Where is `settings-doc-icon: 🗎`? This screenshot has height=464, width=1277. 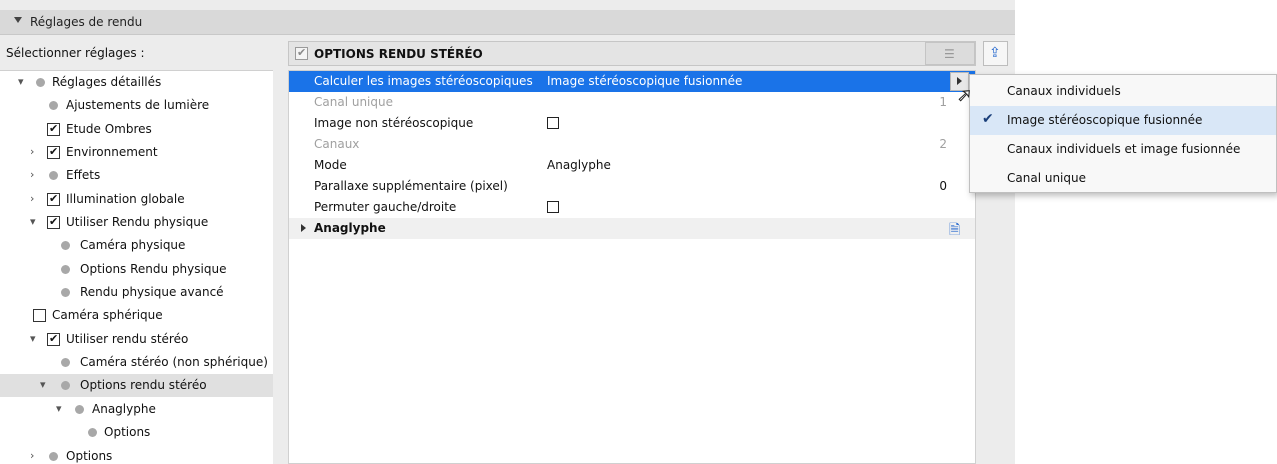 settings-doc-icon: 🗎 is located at coordinates (954, 231).